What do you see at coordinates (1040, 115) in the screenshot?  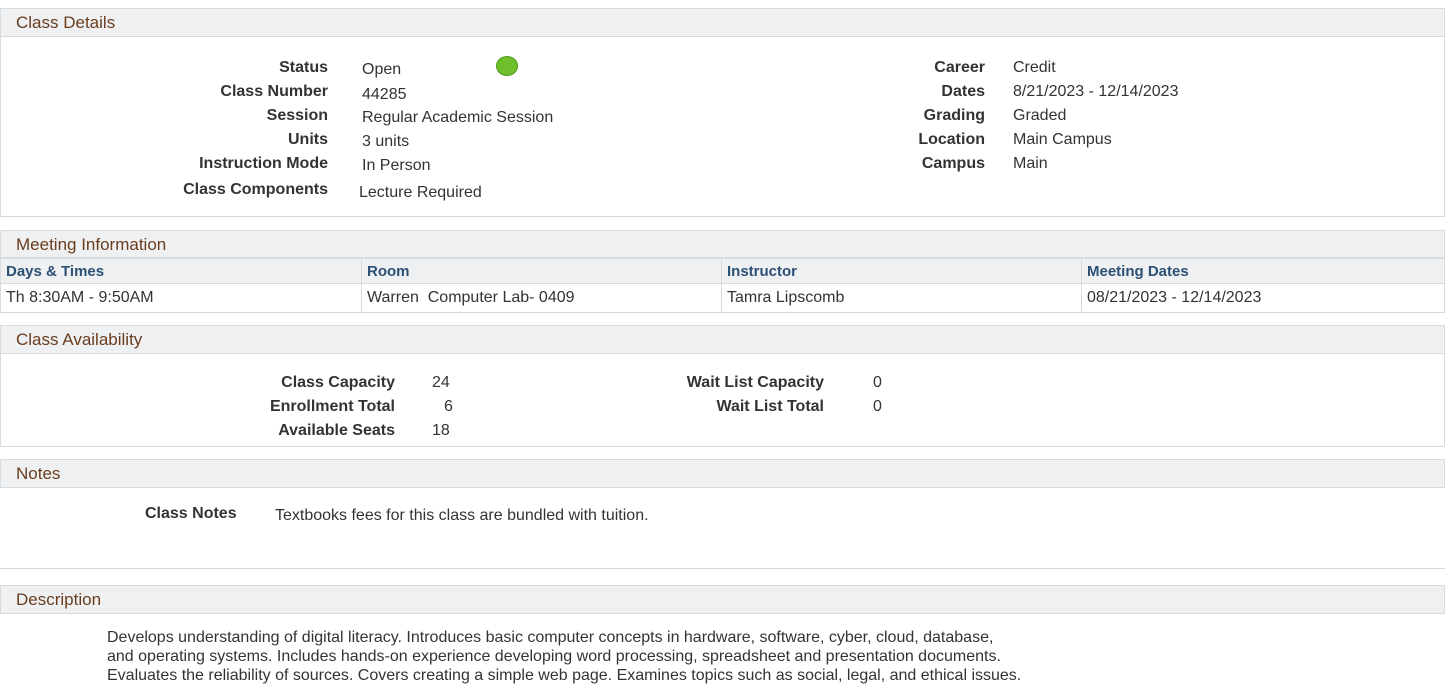 I see `grading-value: Graded` at bounding box center [1040, 115].